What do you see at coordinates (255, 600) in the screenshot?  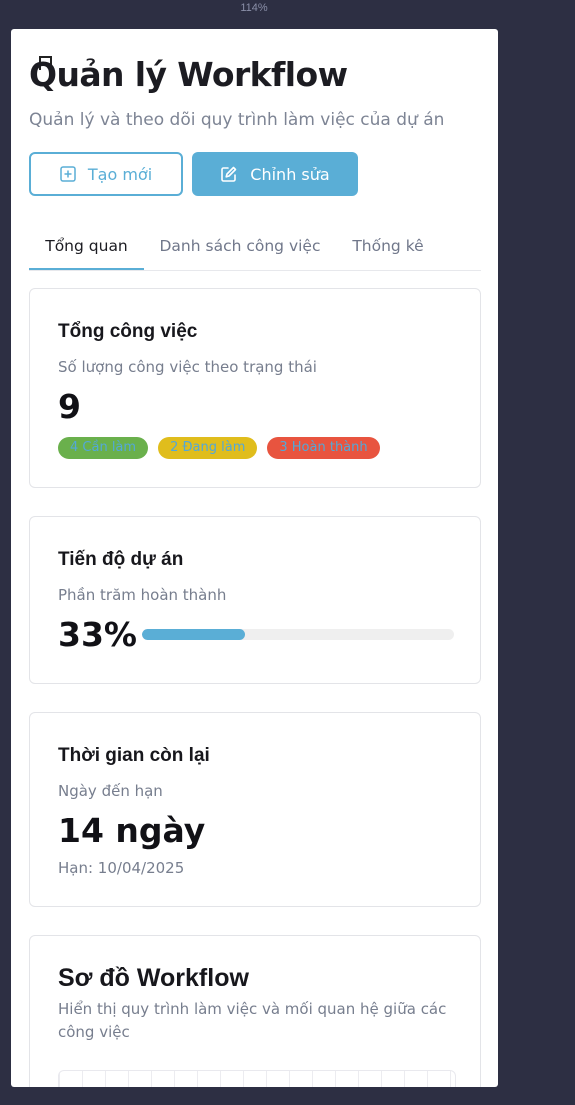 I see `project-progress-card: Tiến độ dự án Phần trăm hoàn thành 33%` at bounding box center [255, 600].